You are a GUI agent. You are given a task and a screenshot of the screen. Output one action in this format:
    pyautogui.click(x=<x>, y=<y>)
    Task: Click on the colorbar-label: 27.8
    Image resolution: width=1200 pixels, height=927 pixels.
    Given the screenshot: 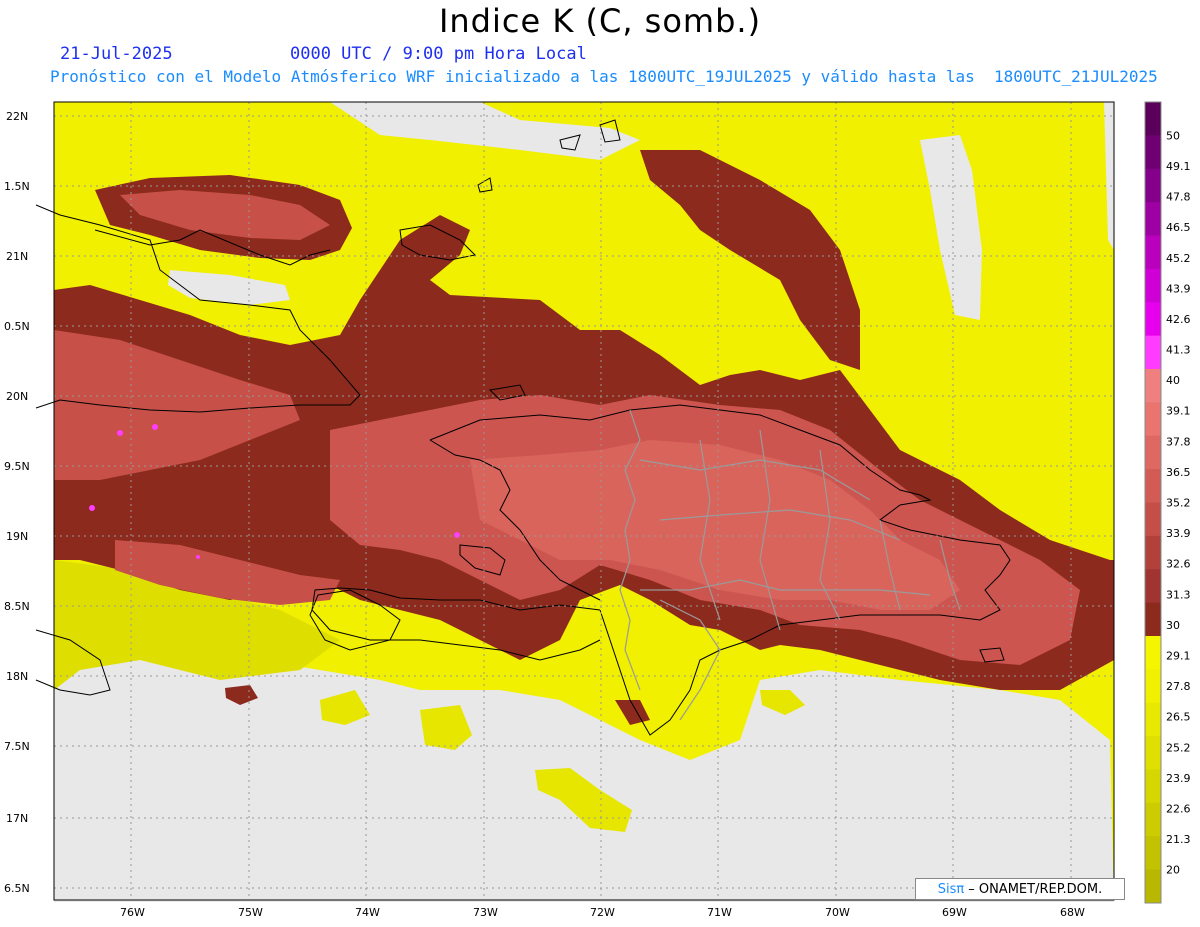 What is the action you would take?
    pyautogui.click(x=1178, y=686)
    